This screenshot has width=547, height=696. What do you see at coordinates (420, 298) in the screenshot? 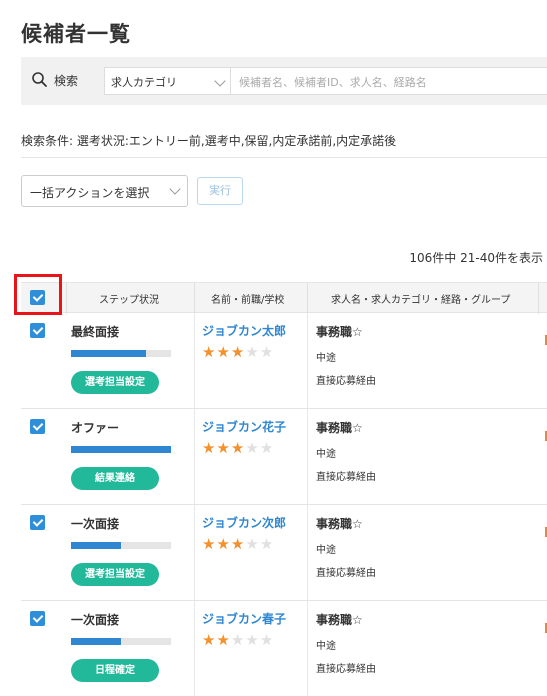
I see `column-header-job: 求人名・求人カテゴリ・経路・グループ` at bounding box center [420, 298].